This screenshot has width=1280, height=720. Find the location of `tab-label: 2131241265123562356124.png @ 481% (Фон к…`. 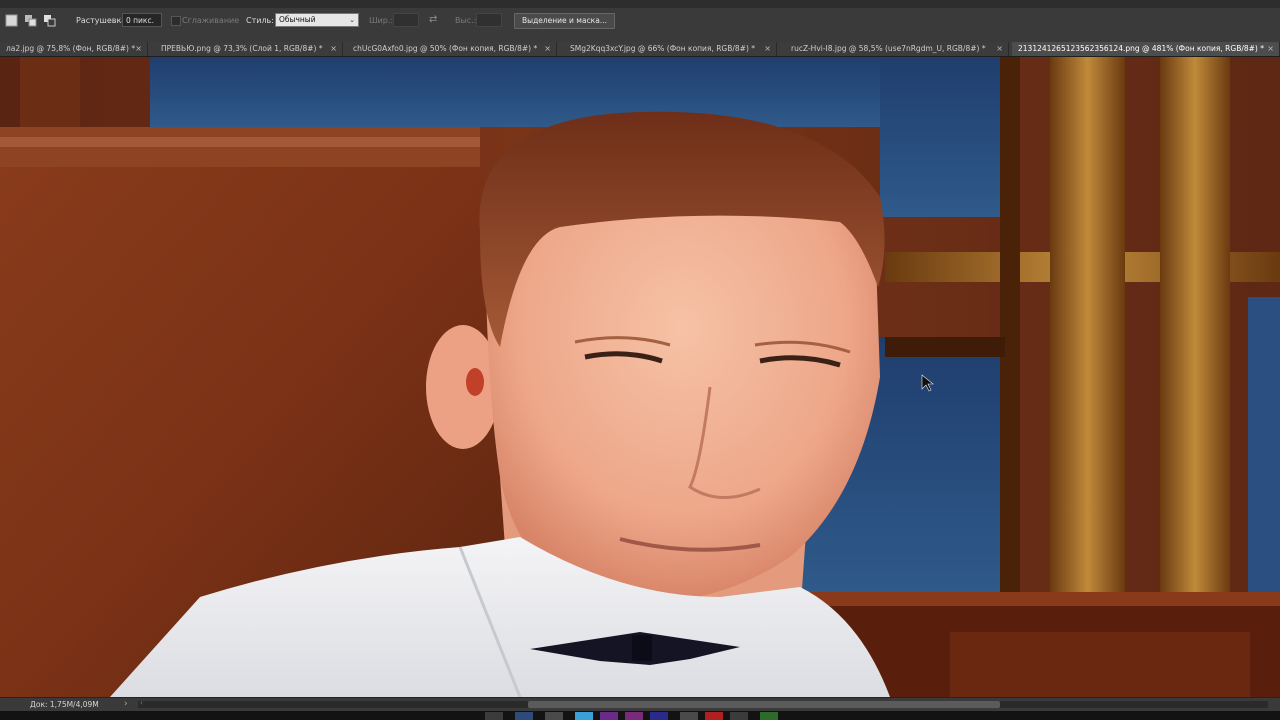

tab-label: 2131241265123562356124.png @ 481% (Фон к… is located at coordinates (1141, 48).